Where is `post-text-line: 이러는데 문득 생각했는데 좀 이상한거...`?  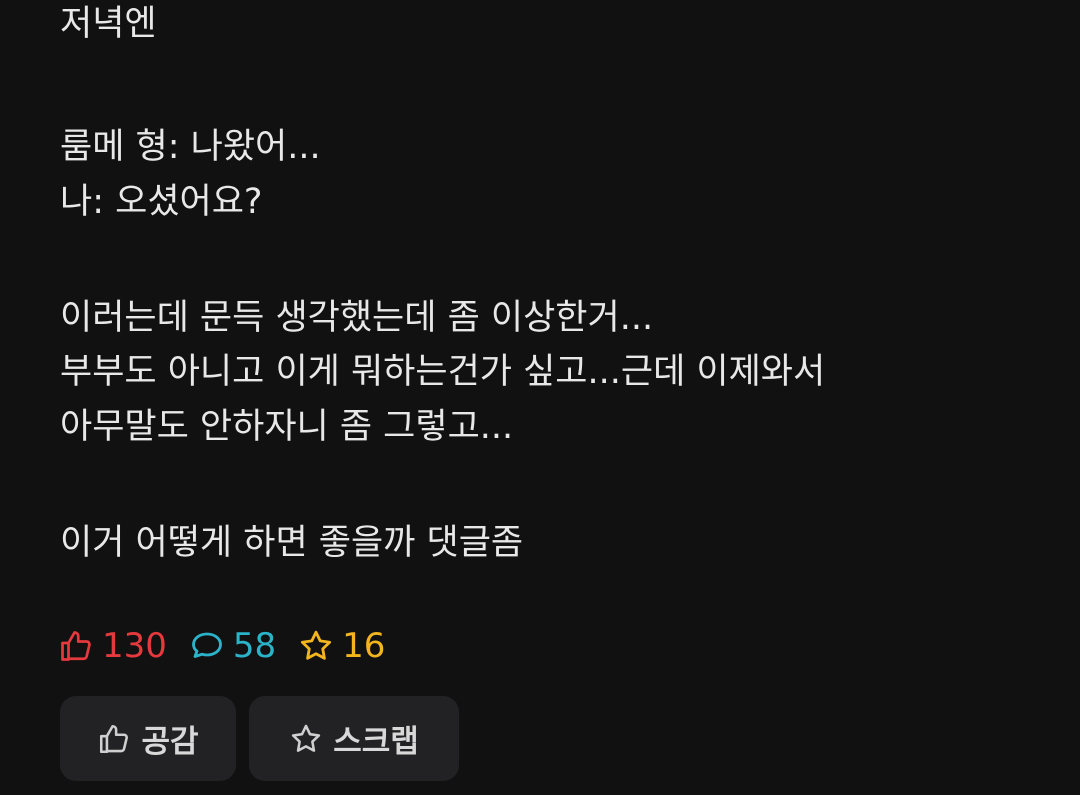
post-text-line: 이러는데 문득 생각했는데 좀 이상한거... is located at coordinates (357, 318).